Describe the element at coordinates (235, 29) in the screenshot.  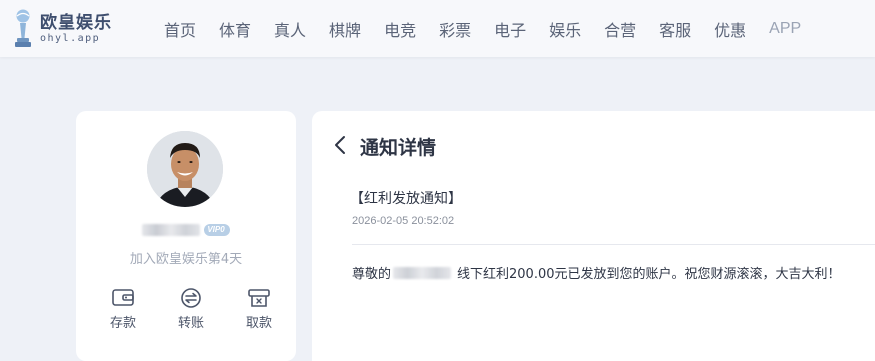
I see `nav-item-sports: 体育` at that location.